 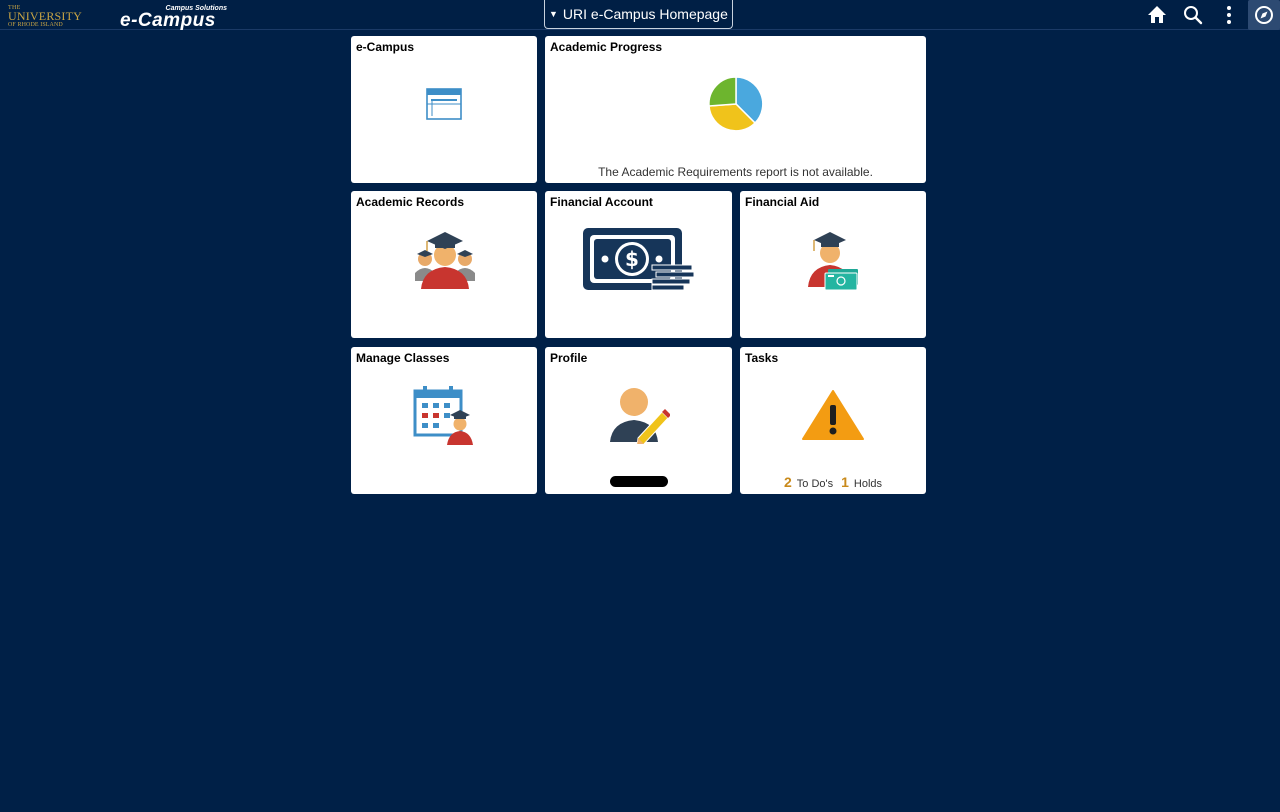 I want to click on search-icon, so click(x=1193, y=15).